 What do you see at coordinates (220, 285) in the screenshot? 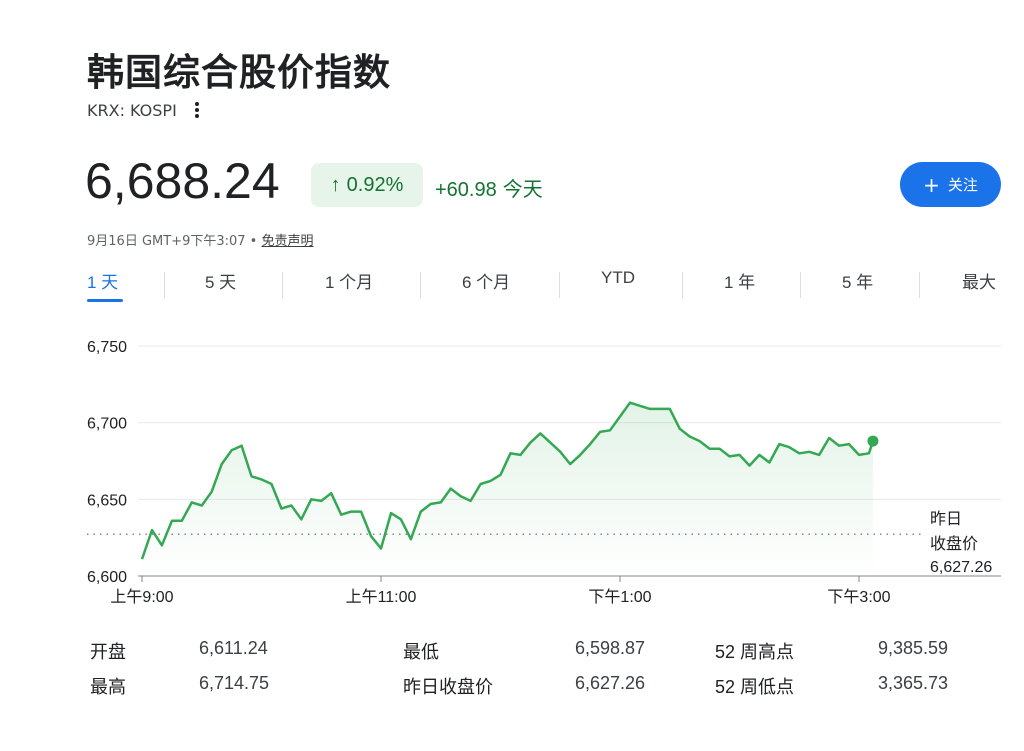
I see `tab-5d: 5 天` at bounding box center [220, 285].